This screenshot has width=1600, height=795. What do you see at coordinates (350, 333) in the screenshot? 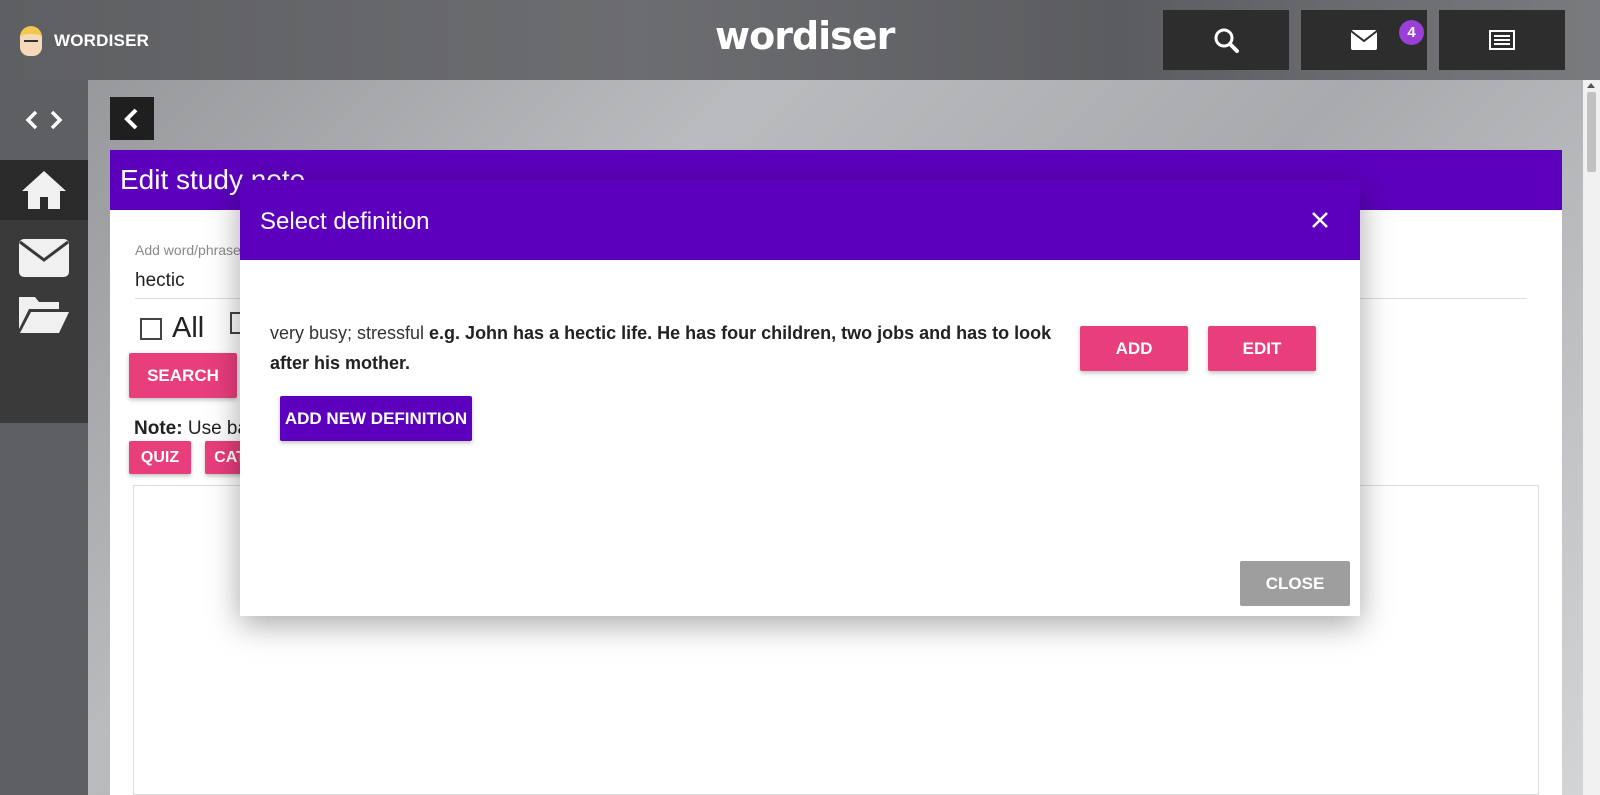
I see `definition-meaning: very busy; stressful` at bounding box center [350, 333].